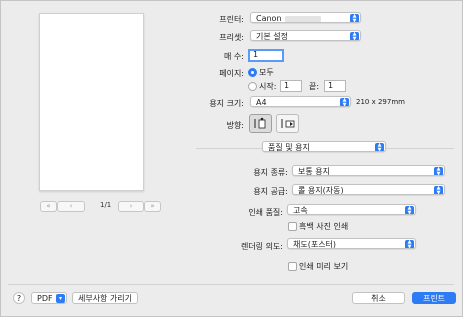 The image size is (463, 317). I want to click on portrait-icon, so click(260, 123).